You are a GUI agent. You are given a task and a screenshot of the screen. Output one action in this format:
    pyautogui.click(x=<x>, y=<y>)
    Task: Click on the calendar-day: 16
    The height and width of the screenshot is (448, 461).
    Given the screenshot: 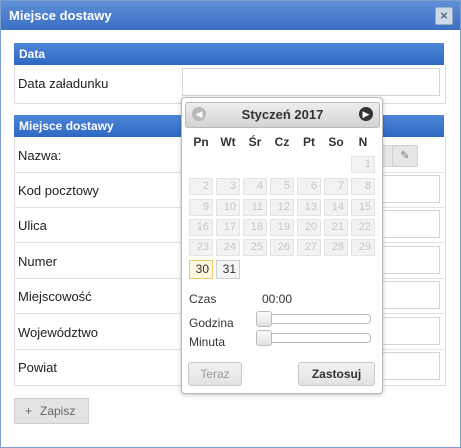 What is the action you would take?
    pyautogui.click(x=201, y=227)
    